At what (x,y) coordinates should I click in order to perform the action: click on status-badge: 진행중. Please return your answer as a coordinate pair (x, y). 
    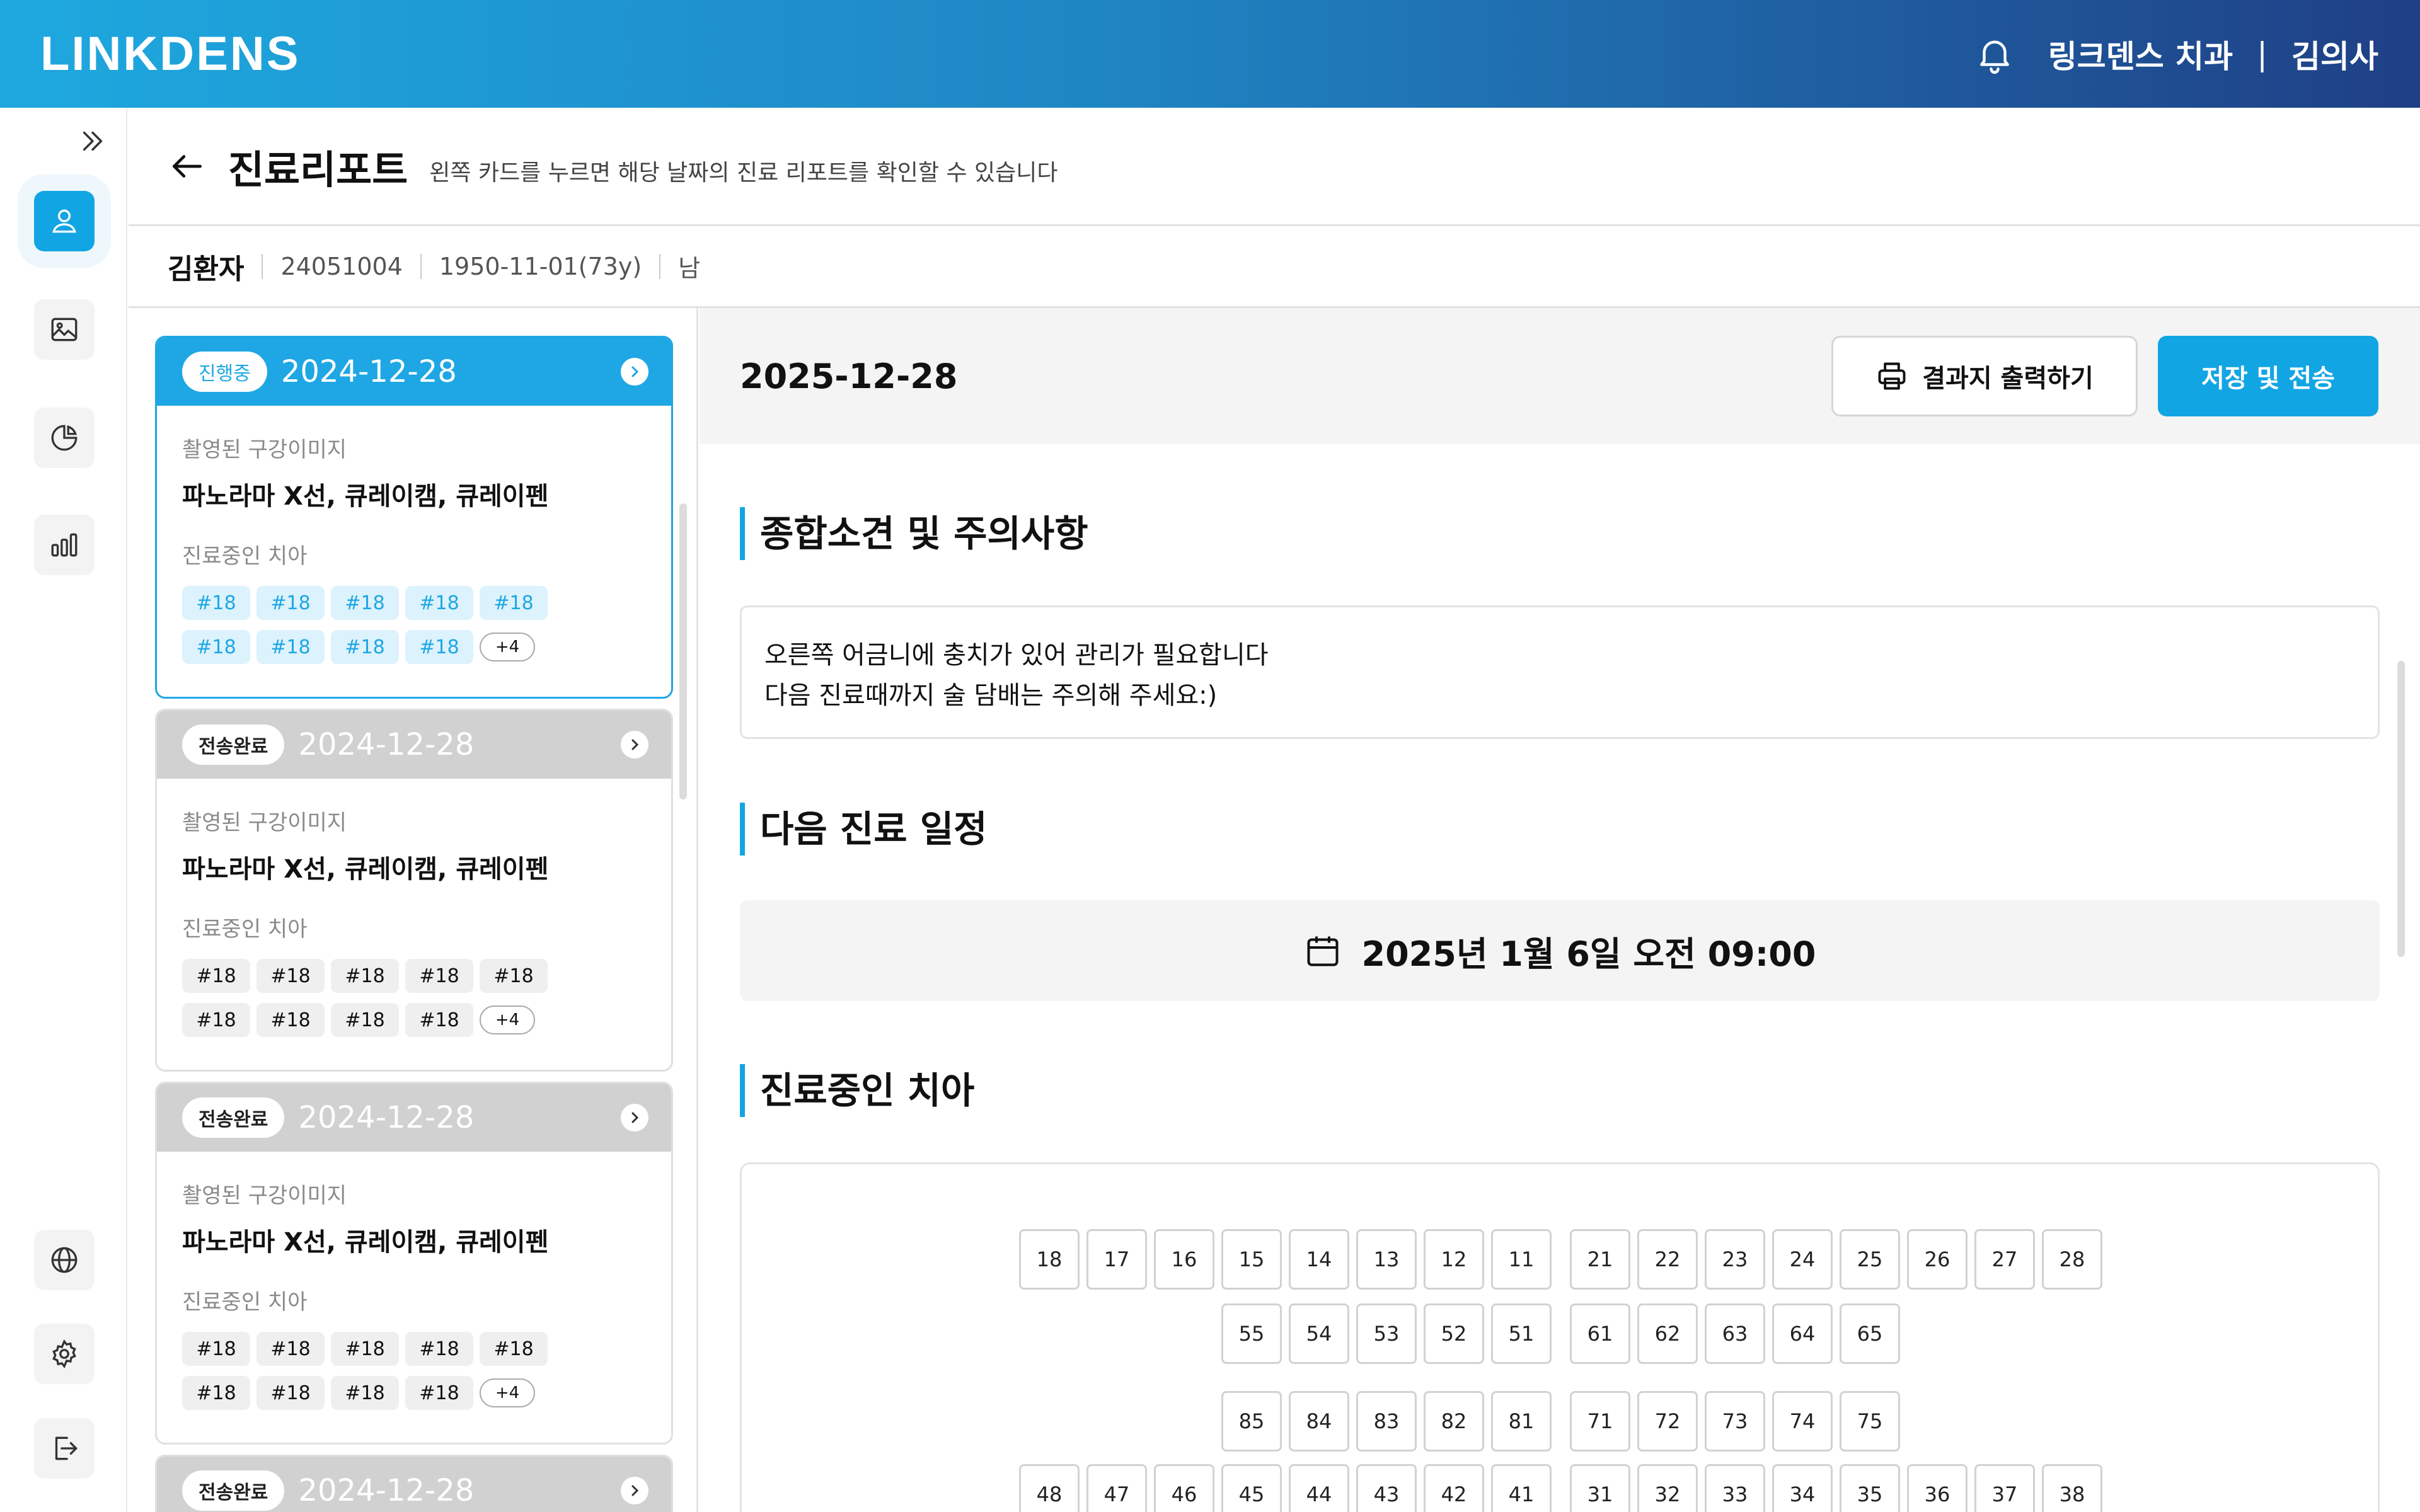
    Looking at the image, I should click on (224, 372).